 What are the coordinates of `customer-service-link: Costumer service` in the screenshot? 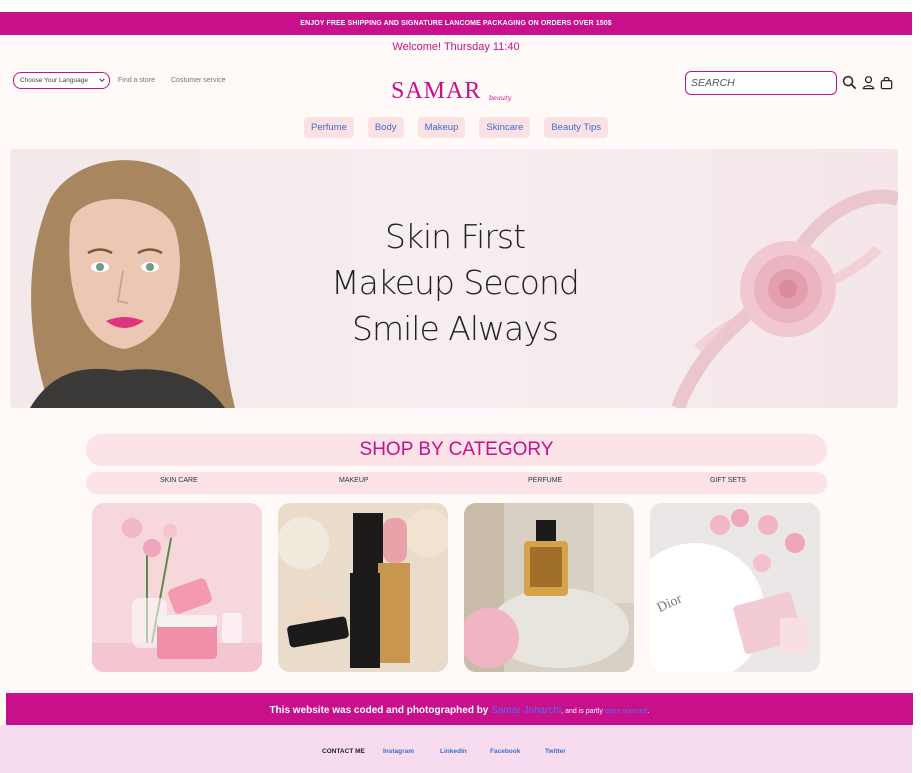 It's located at (198, 80).